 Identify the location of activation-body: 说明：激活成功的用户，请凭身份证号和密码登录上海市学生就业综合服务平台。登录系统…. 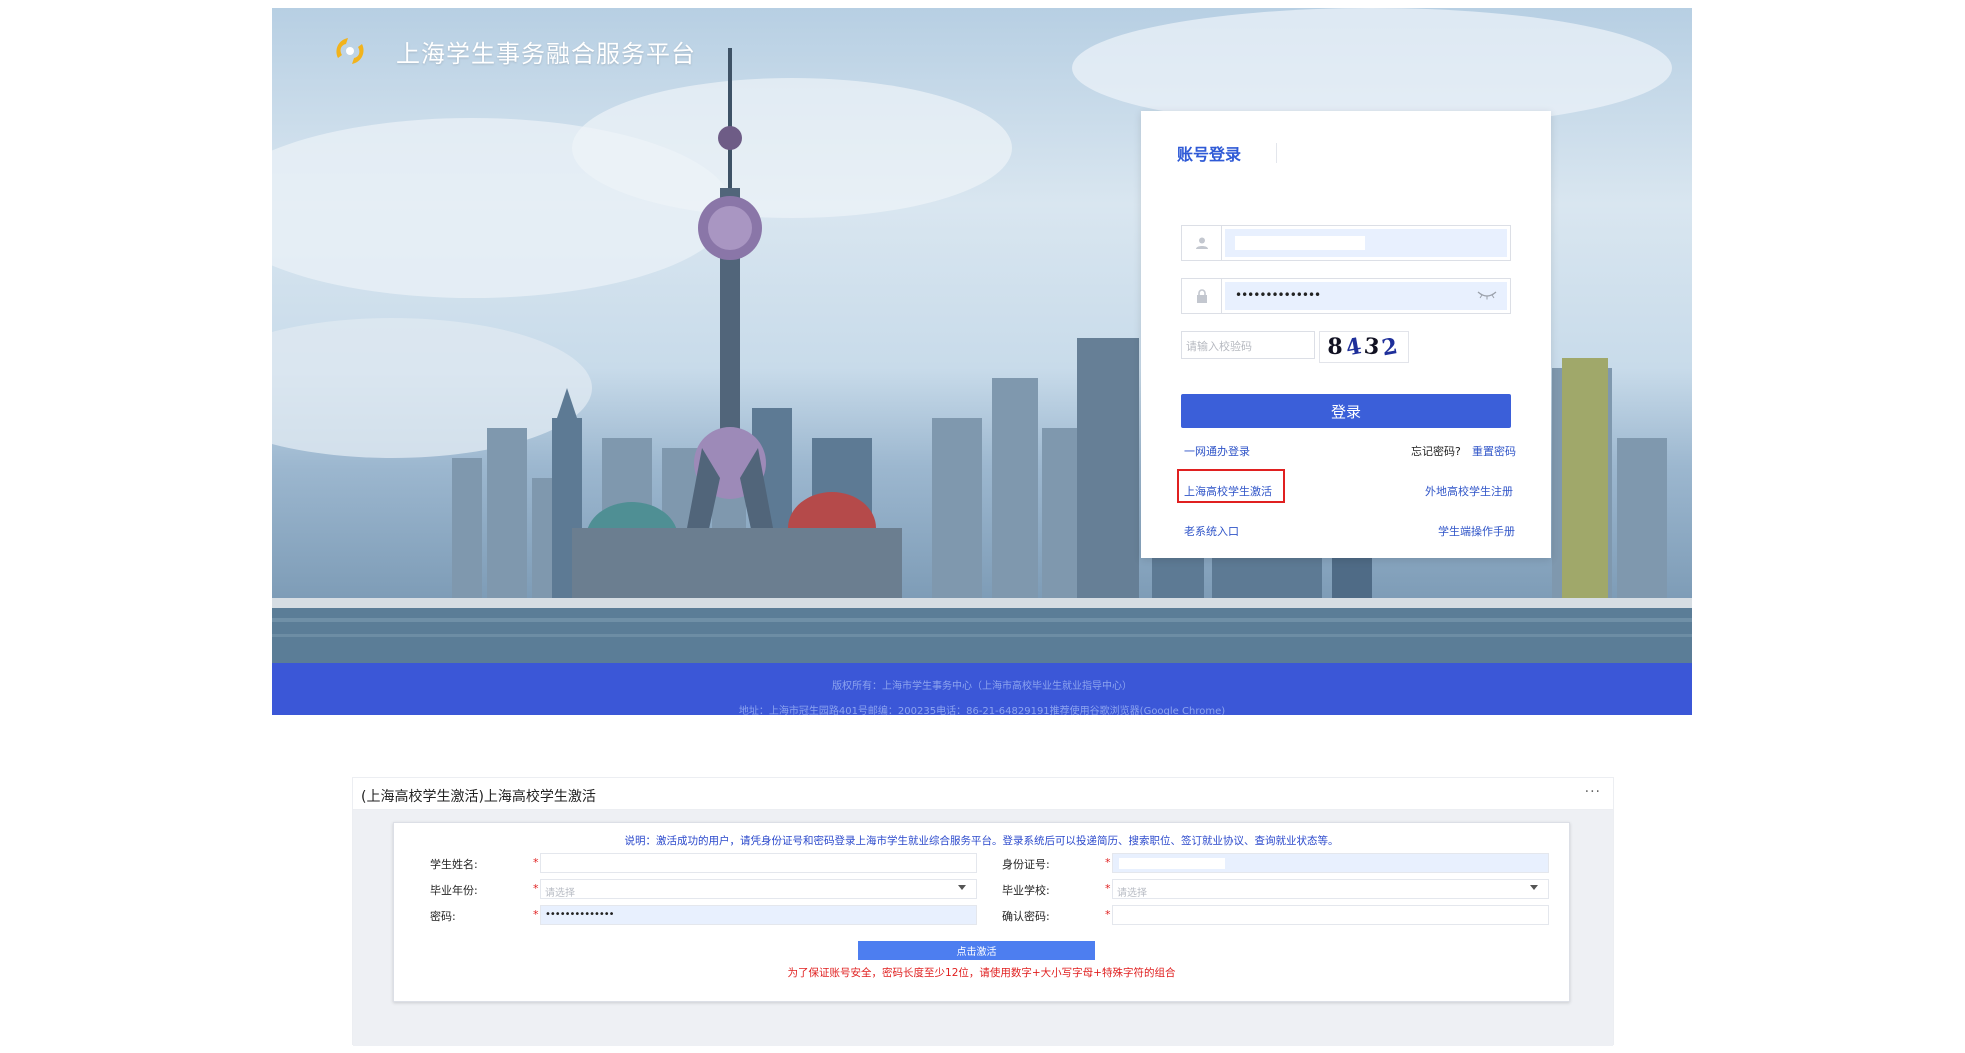
(983, 928).